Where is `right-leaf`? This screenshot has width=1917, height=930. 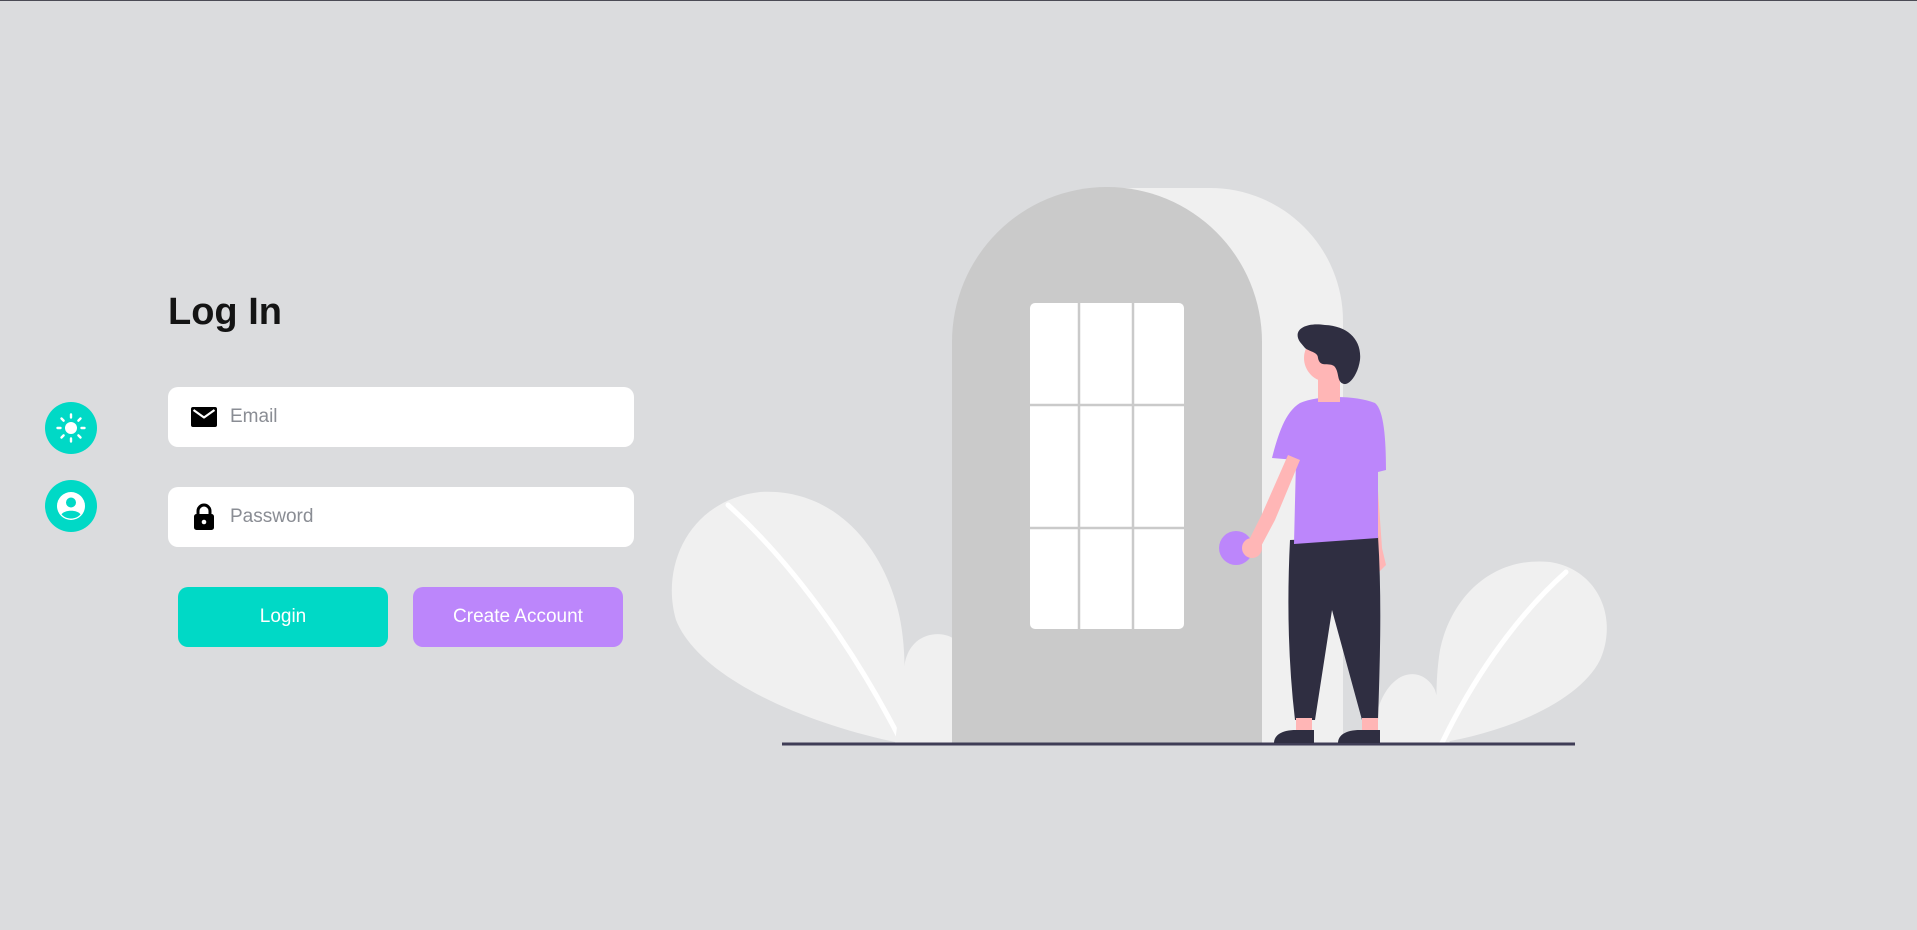 right-leaf is located at coordinates (1521, 652).